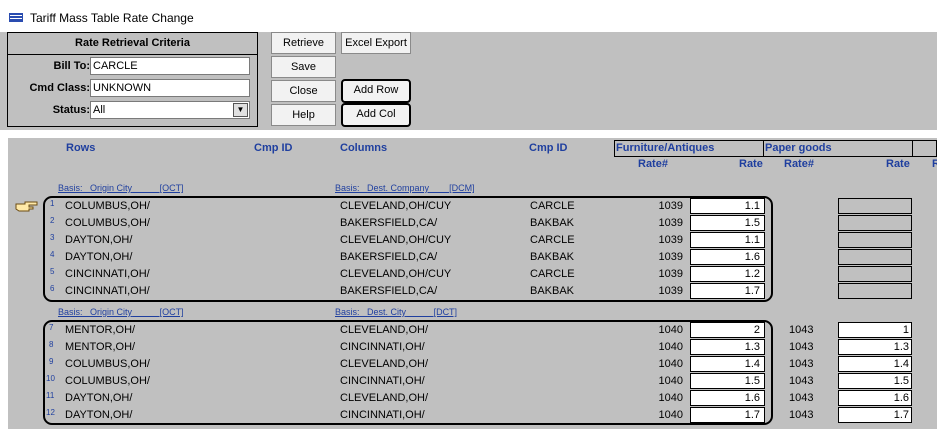 The height and width of the screenshot is (429, 937). Describe the element at coordinates (934, 164) in the screenshot. I see `rate-header-3: R` at that location.